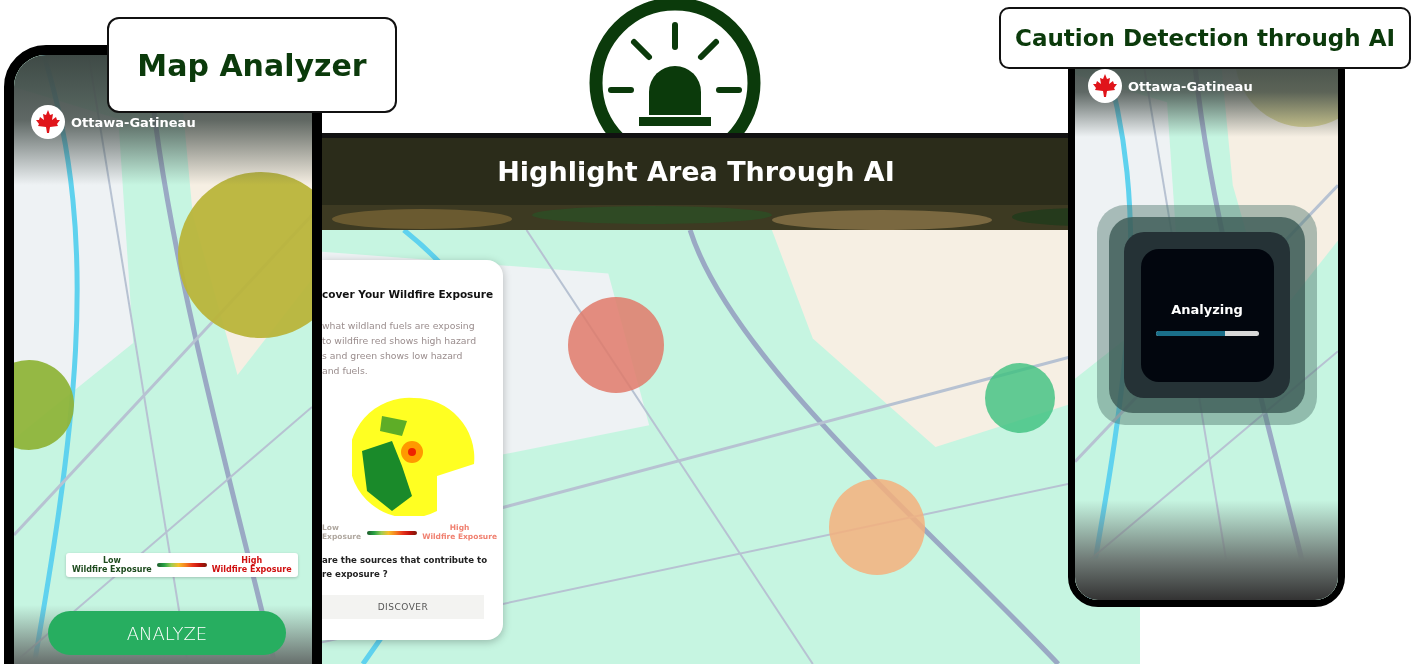  What do you see at coordinates (252, 561) in the screenshot?
I see `legend-label: High` at bounding box center [252, 561].